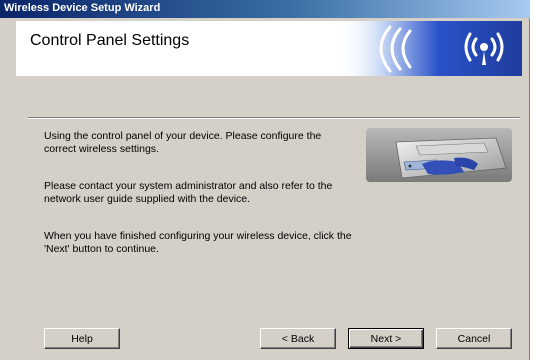  I want to click on next-button: Next >, so click(386, 338).